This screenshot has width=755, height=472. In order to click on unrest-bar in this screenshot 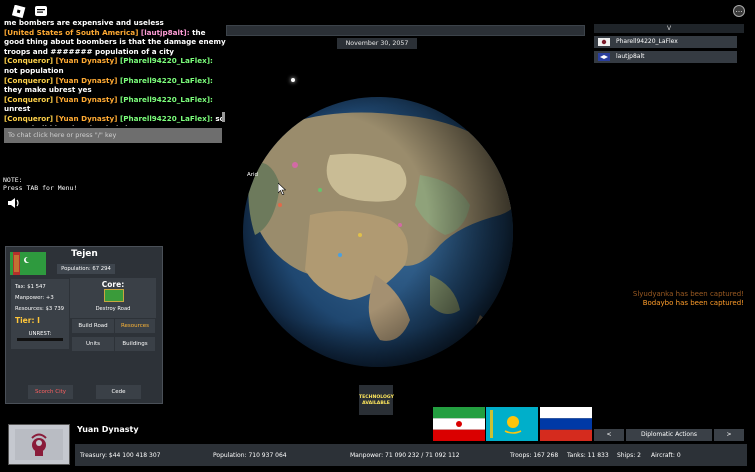, I will do `click(40, 339)`.